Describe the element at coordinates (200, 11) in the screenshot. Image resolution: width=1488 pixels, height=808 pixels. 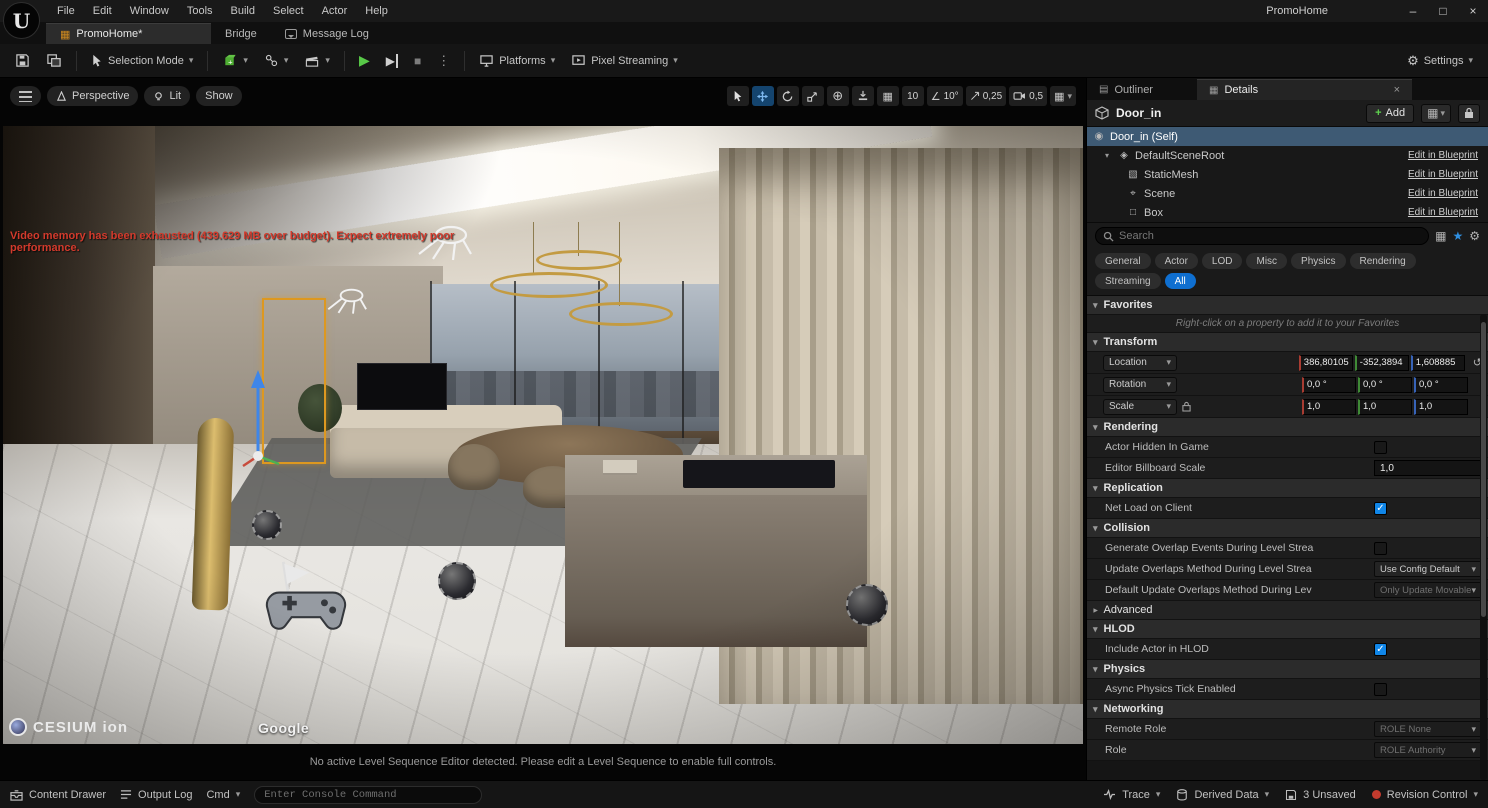
I see `menu-tools: Tools` at that location.